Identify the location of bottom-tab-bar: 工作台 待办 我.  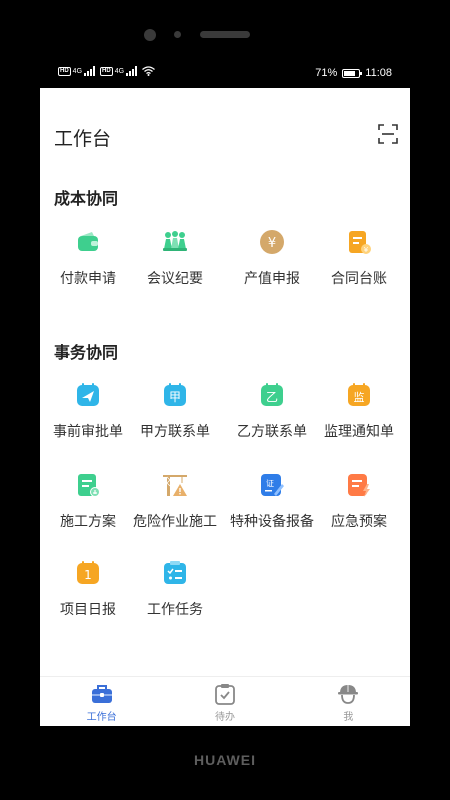
(225, 701).